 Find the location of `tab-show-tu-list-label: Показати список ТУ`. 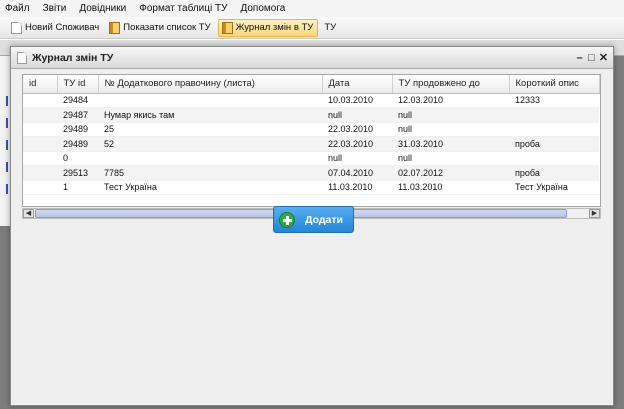

tab-show-tu-list-label: Показати список ТУ is located at coordinates (167, 27).